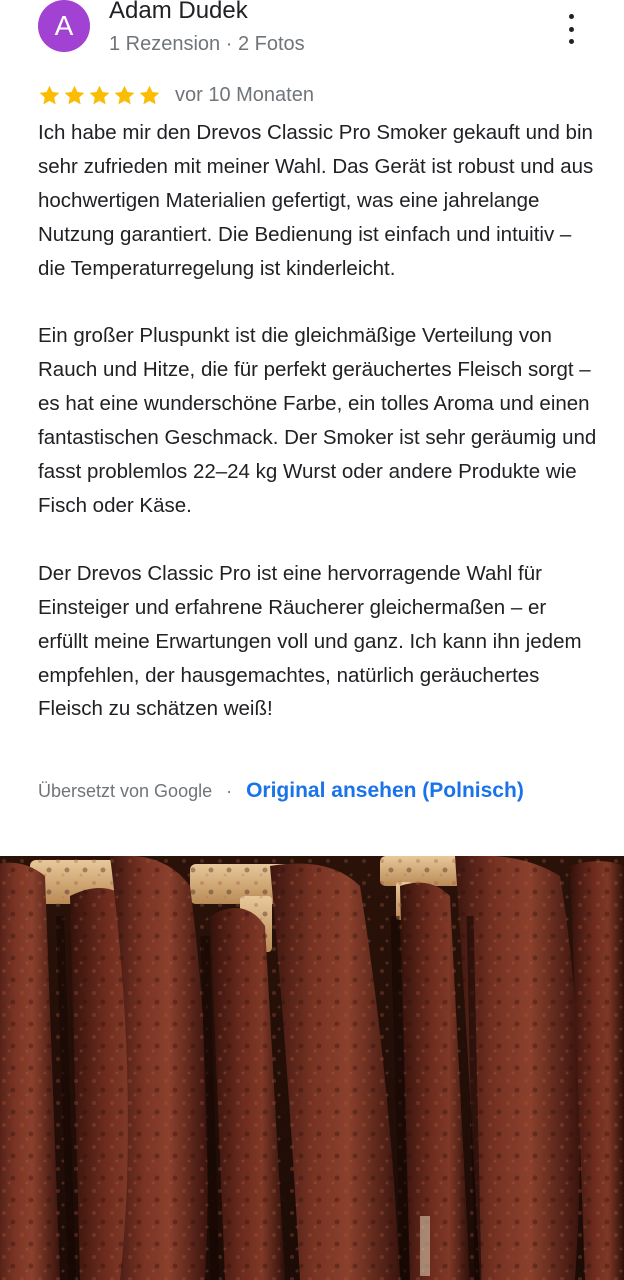 The width and height of the screenshot is (624, 1280). What do you see at coordinates (125, 790) in the screenshot?
I see `translation-note: Übersetzt von Google` at bounding box center [125, 790].